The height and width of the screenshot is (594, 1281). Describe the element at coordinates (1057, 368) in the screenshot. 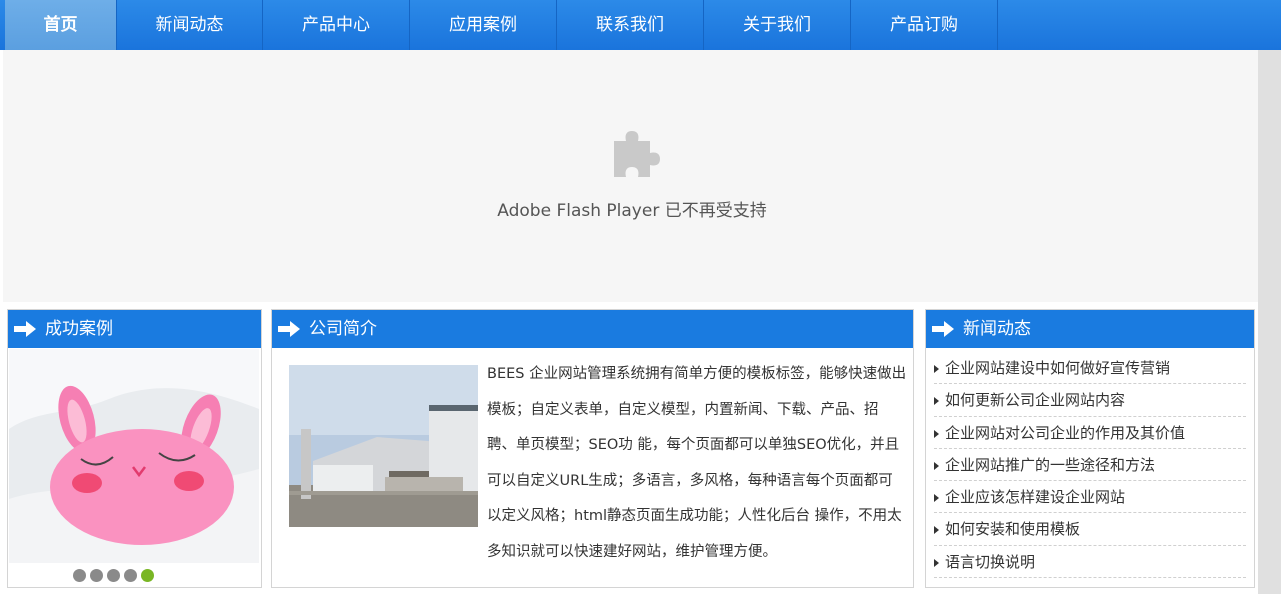

I see `news-link: 企业网站建设中如何做好宣传营销` at that location.